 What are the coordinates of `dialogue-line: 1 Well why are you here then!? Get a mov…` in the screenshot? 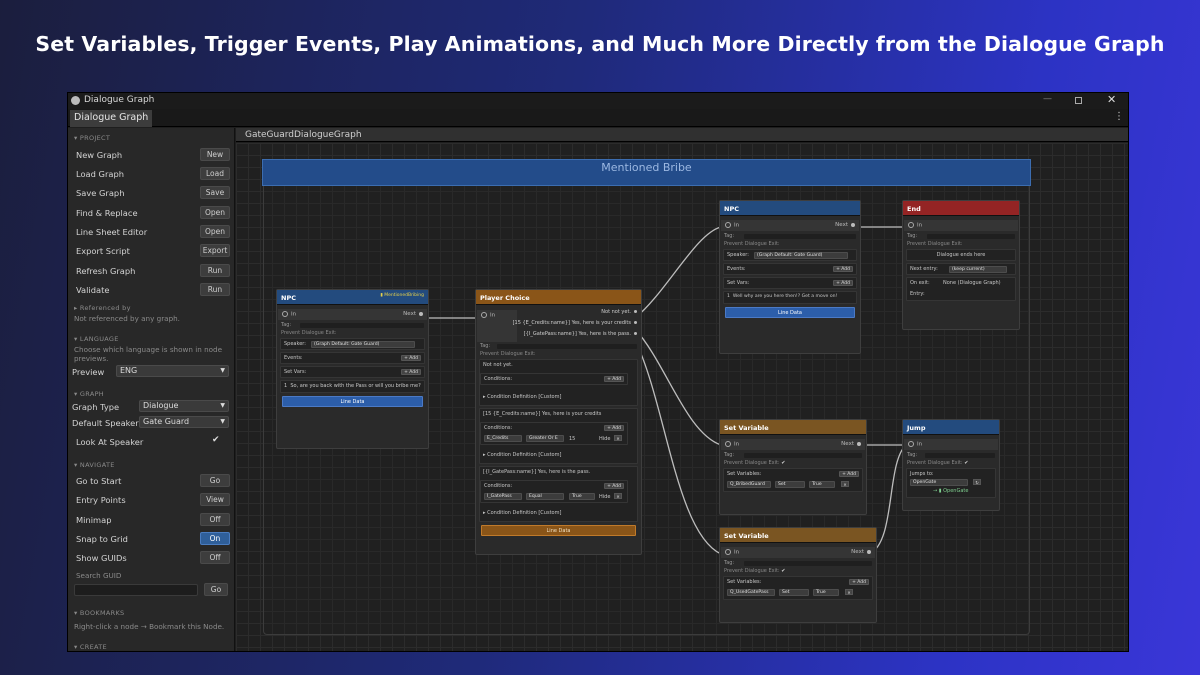 It's located at (790, 297).